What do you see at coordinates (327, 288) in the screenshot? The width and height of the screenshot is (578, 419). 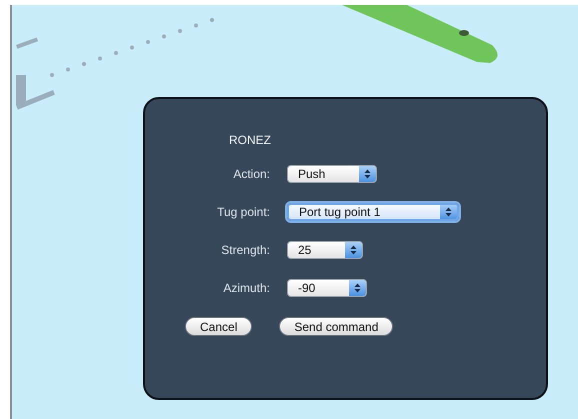 I see `popup-select: -90` at bounding box center [327, 288].